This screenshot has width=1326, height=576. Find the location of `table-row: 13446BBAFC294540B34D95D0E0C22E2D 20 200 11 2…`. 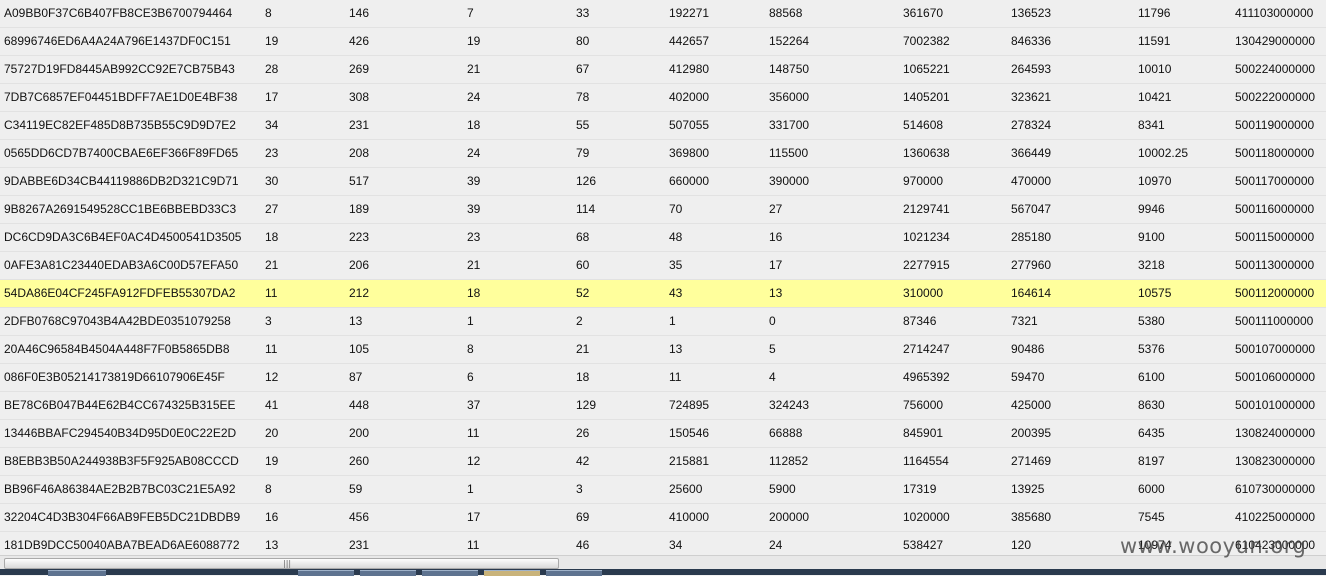

table-row: 13446BBAFC294540B34D95D0E0C22E2D 20 200 11 2… is located at coordinates (663, 434).